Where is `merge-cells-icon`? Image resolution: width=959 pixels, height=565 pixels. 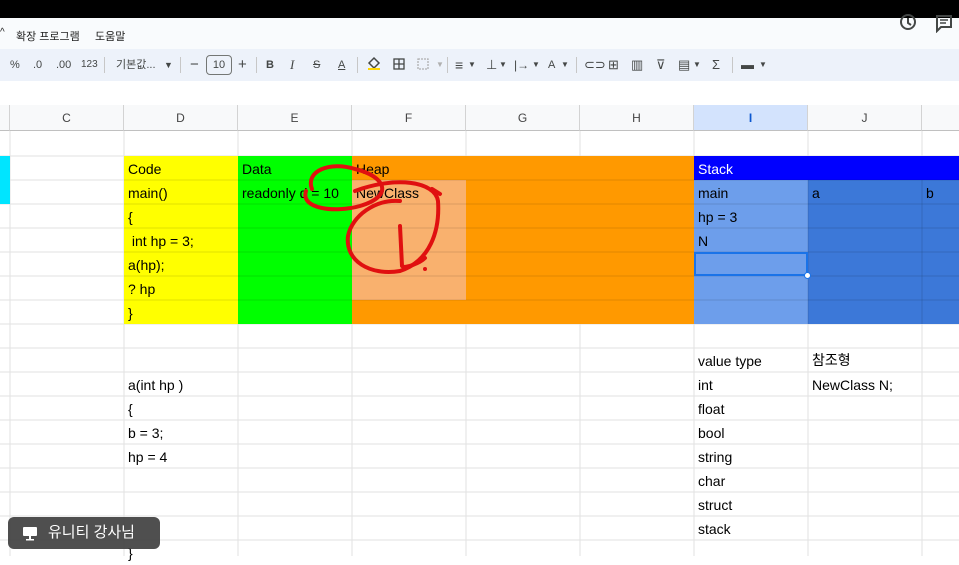 merge-cells-icon is located at coordinates (423, 64).